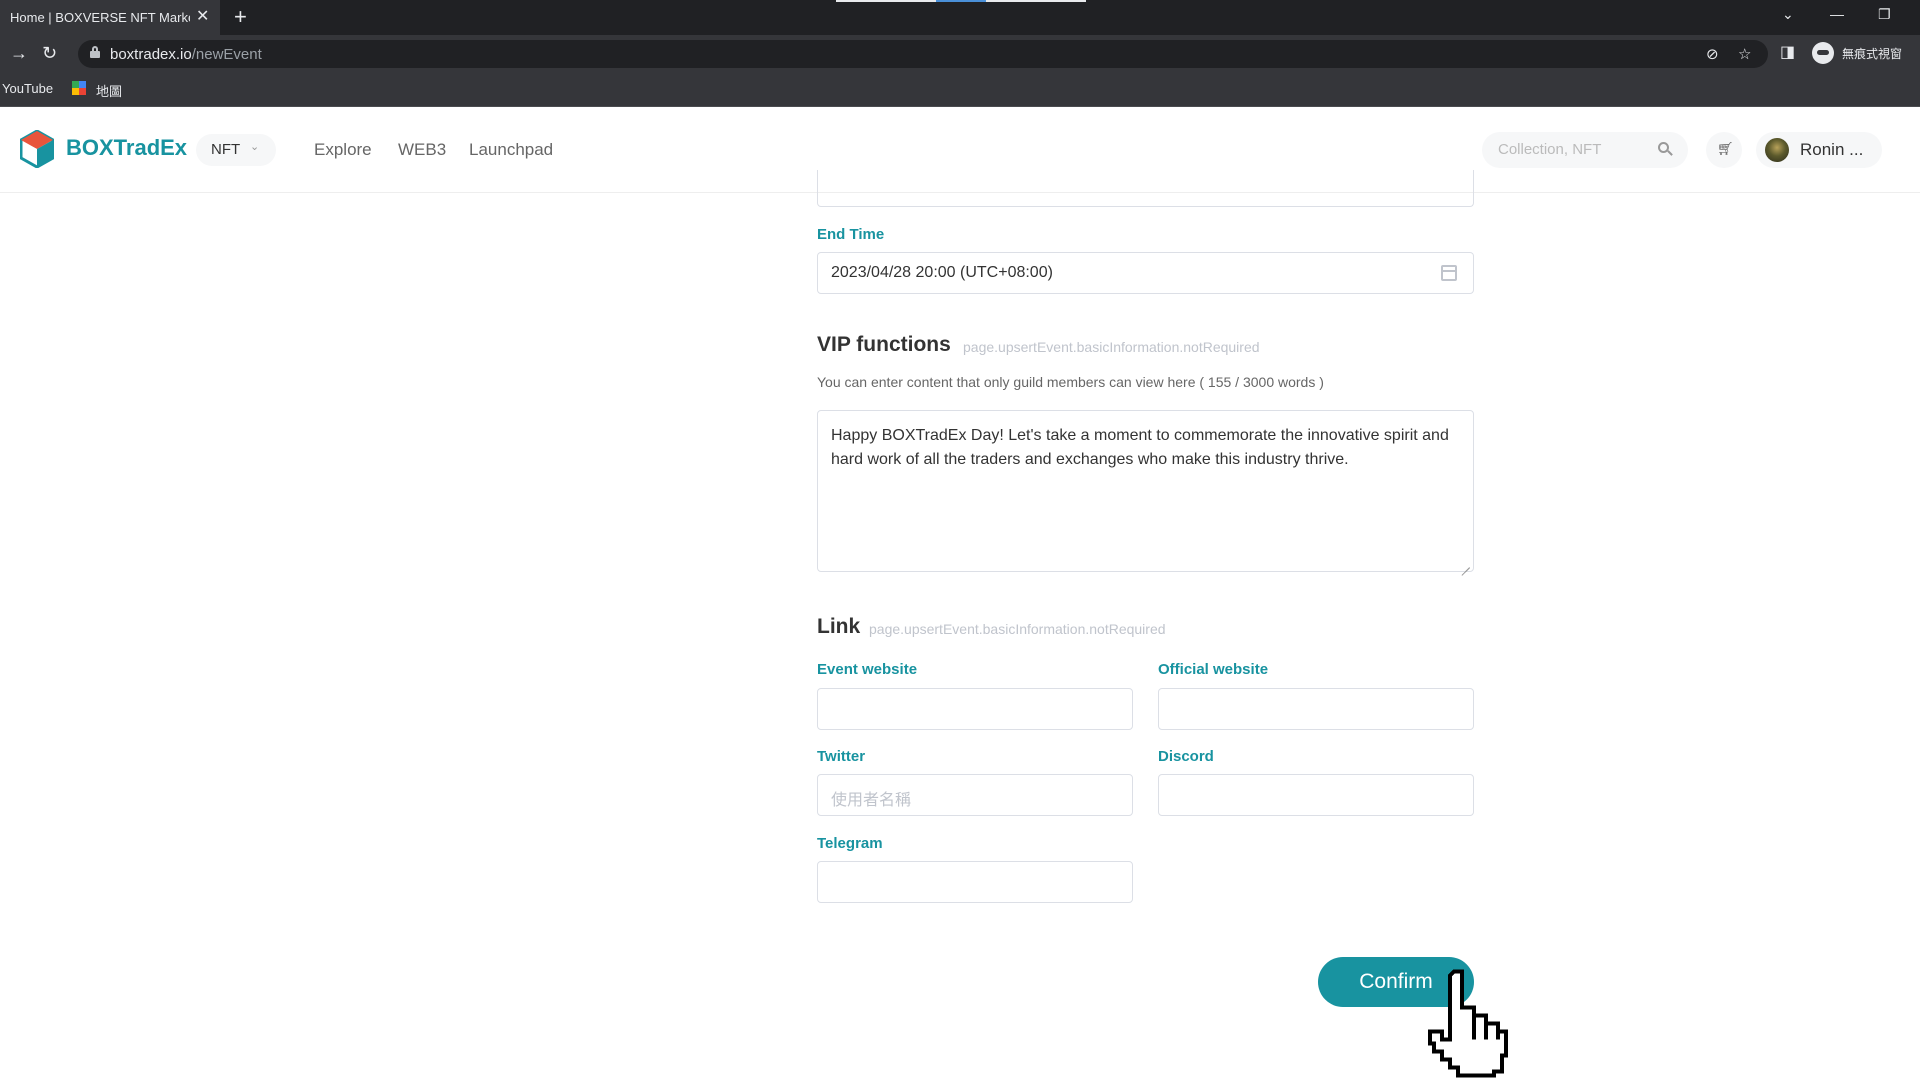 Image resolution: width=1920 pixels, height=1080 pixels. I want to click on incognito-profile: 無痕式視窗, so click(1857, 53).